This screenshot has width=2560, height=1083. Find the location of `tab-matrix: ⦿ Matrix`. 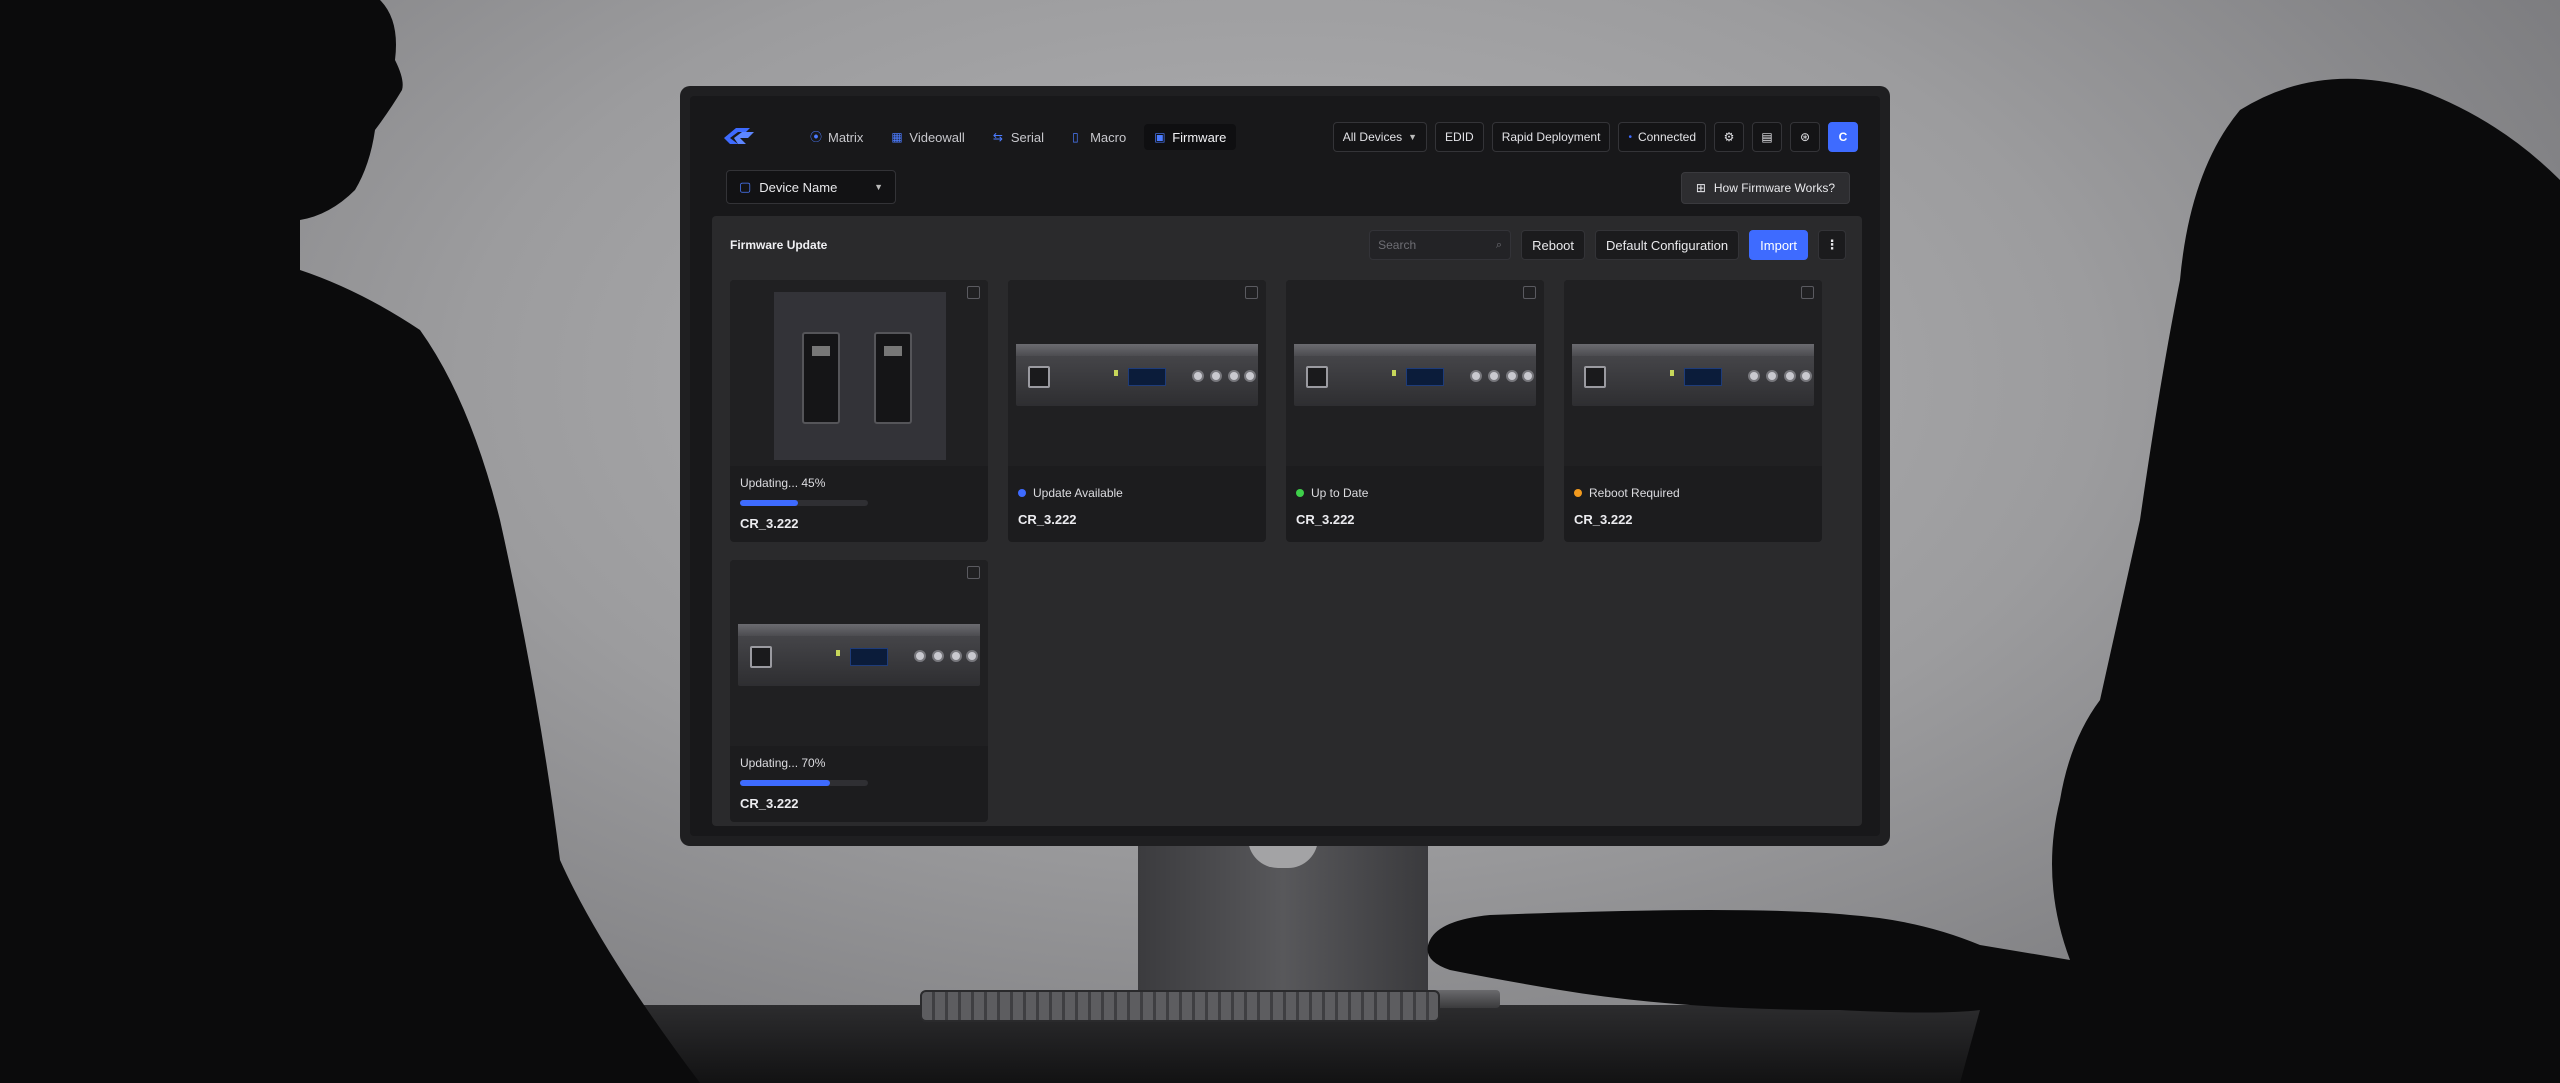

tab-matrix: ⦿ Matrix is located at coordinates (836, 137).